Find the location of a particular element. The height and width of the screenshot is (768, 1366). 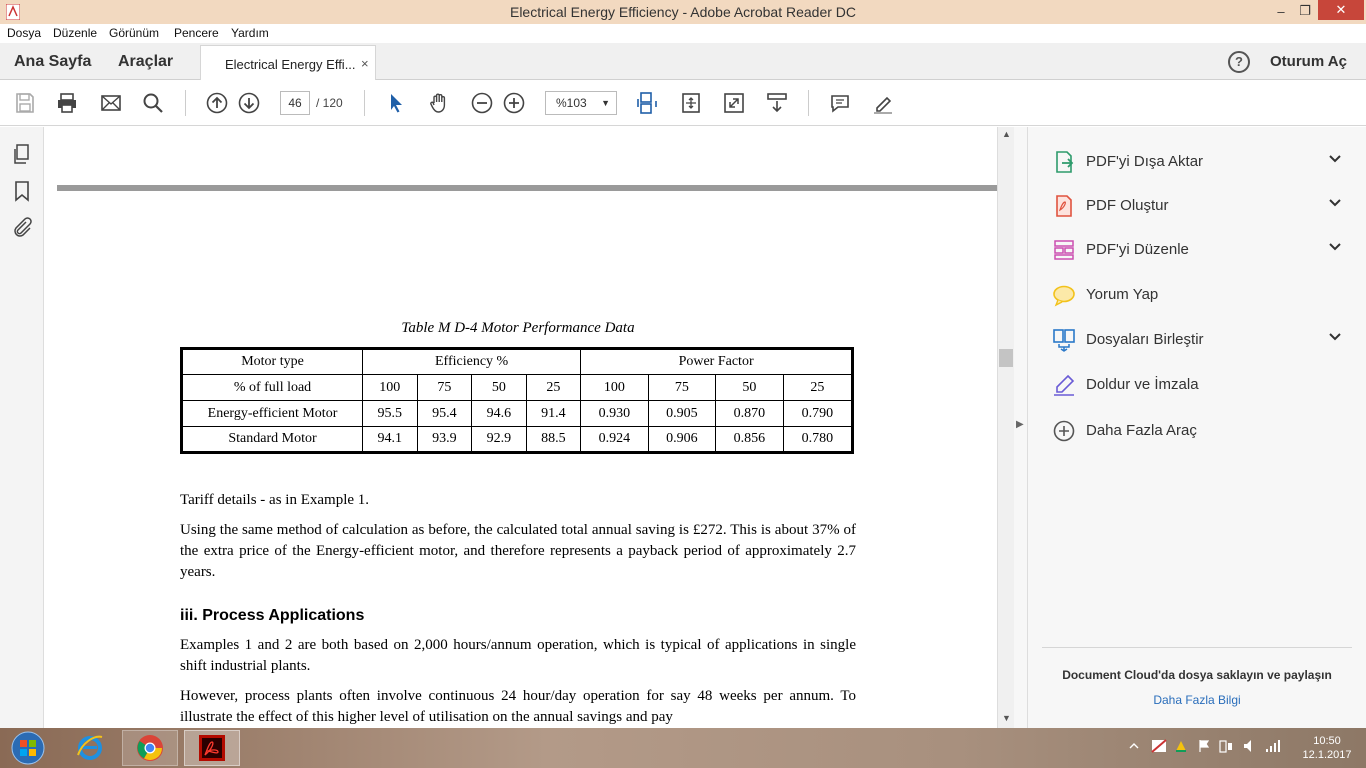

chevron-down-icon: ▼ is located at coordinates (605, 103).